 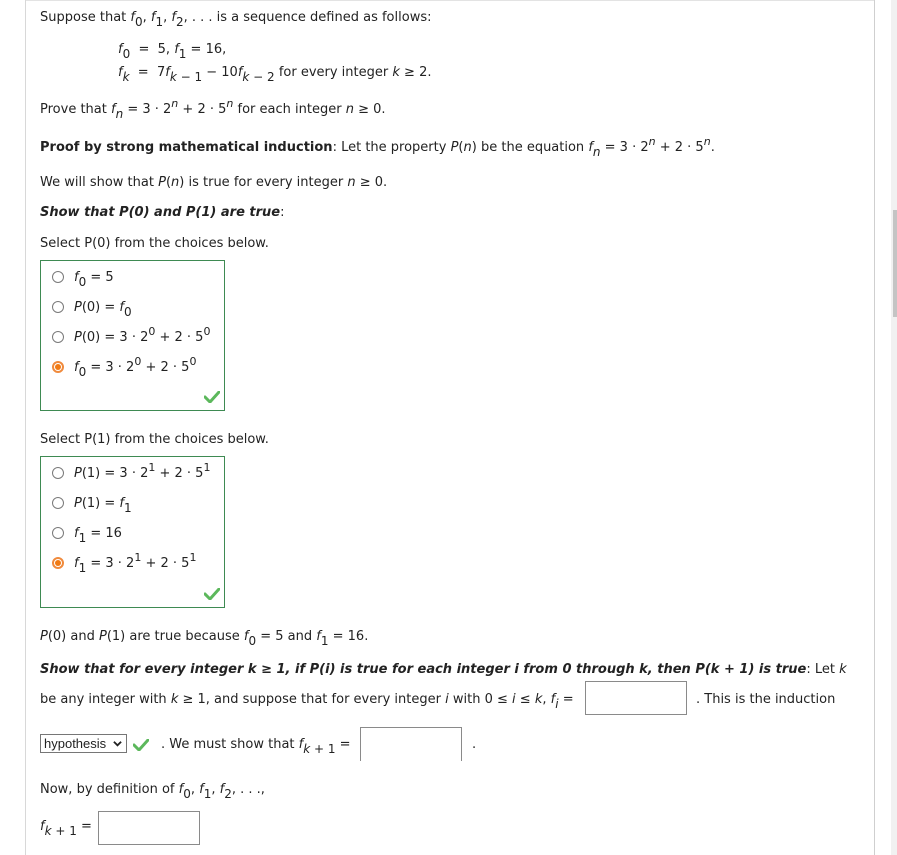 What do you see at coordinates (172, 51) in the screenshot?
I see `definition-initial-values: f0 = 5, f1 = 16,` at bounding box center [172, 51].